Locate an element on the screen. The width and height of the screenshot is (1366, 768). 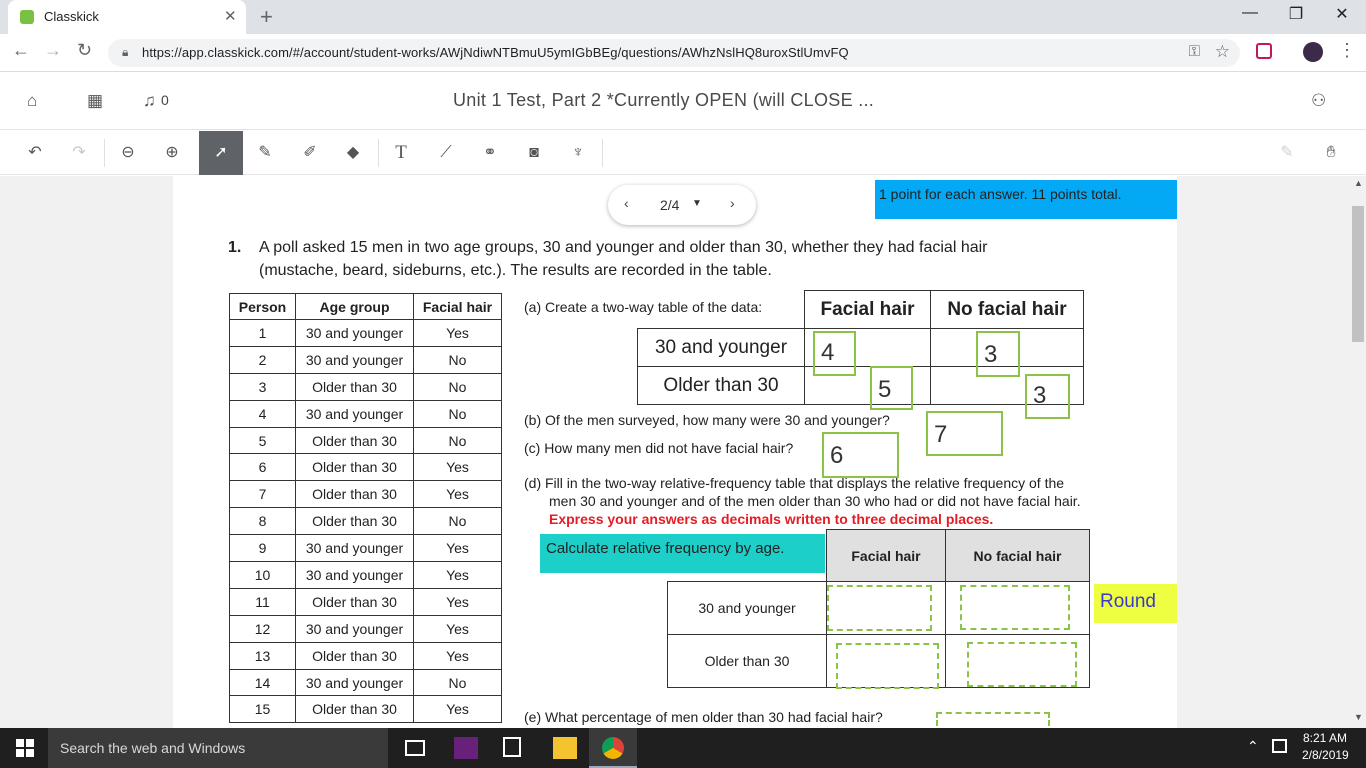
minimize-button: — is located at coordinates (1250, 13).